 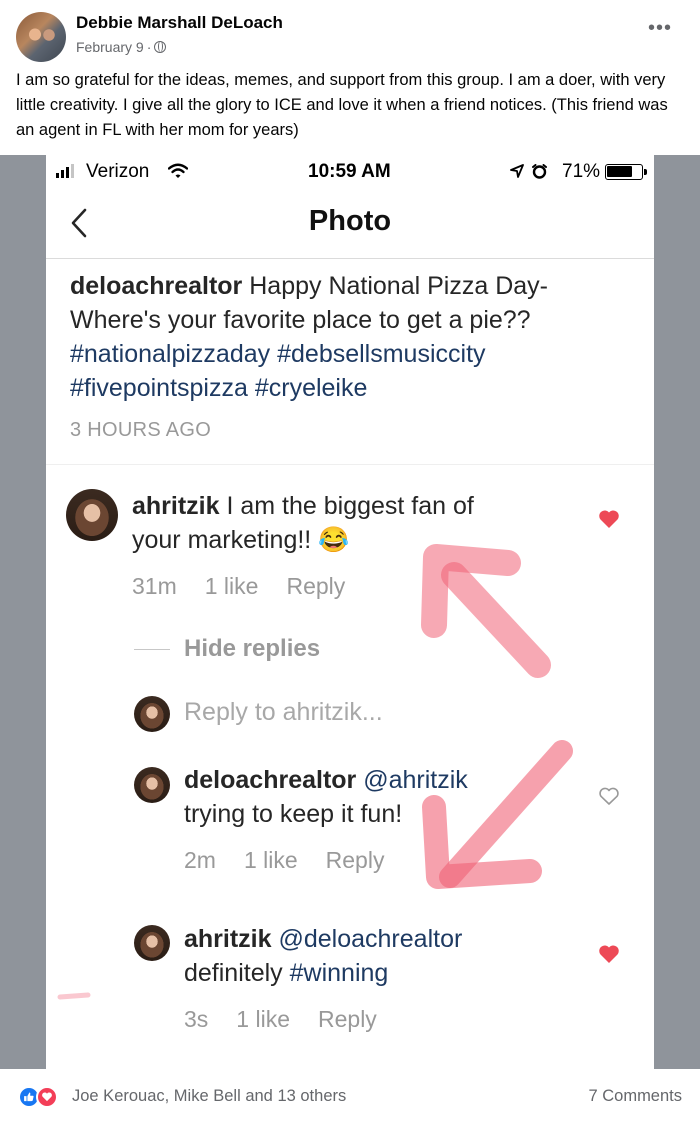 I want to click on status-time: 10:59 AM, so click(x=349, y=171).